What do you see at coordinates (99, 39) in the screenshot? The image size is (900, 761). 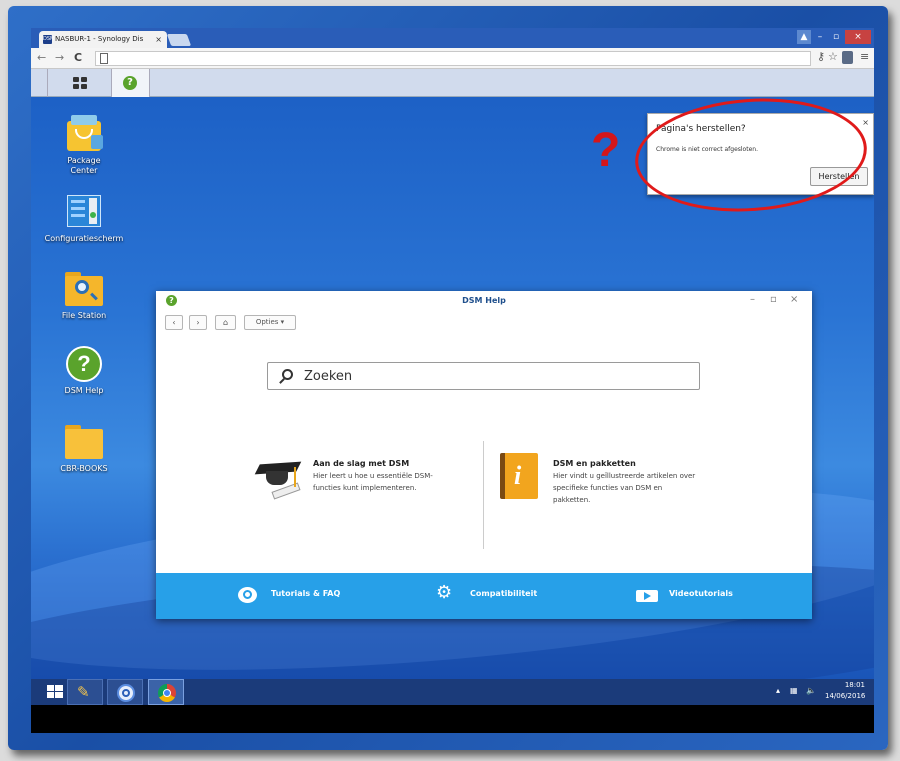 I see `tab-title: NASBUR-1 - Synology Dis` at bounding box center [99, 39].